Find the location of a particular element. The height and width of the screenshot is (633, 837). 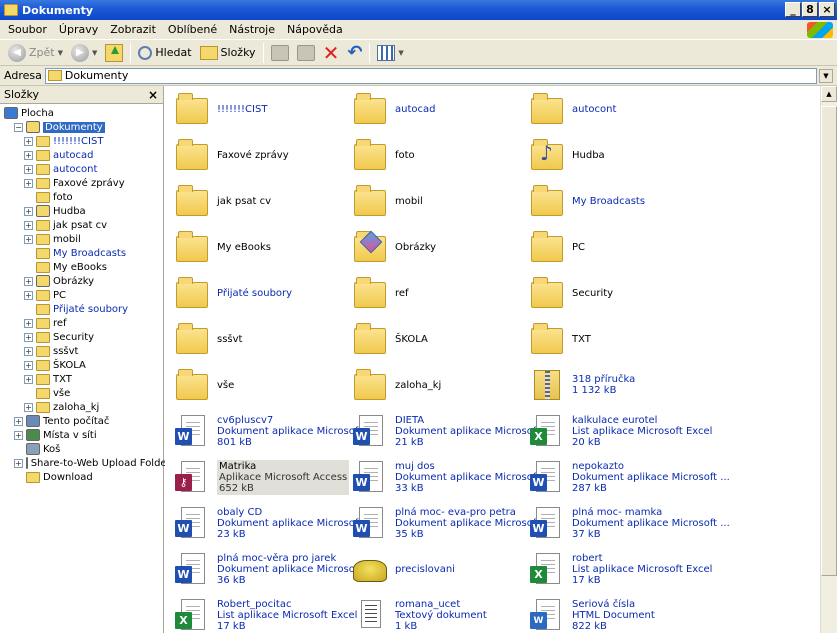

tree-item: − Dokumenty is located at coordinates (81, 127).